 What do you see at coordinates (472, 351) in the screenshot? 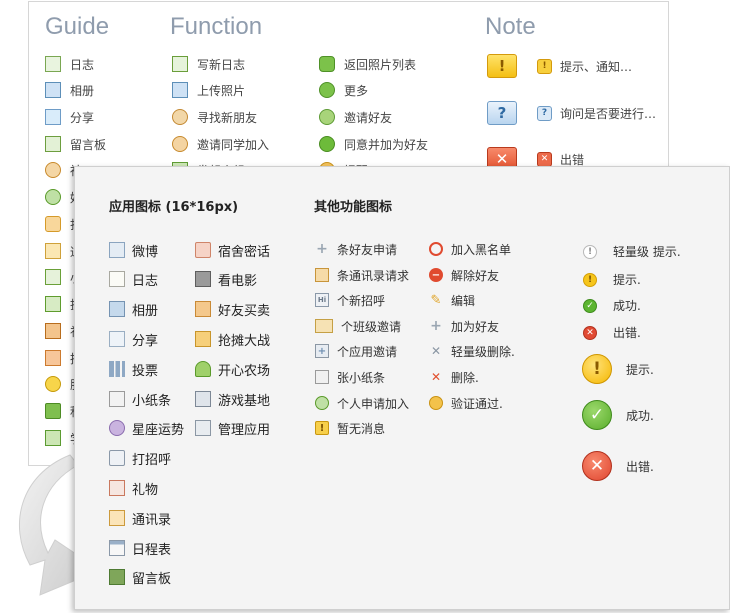
I see `fn-light-delete: ✕ 轻量级删除.` at bounding box center [472, 351].